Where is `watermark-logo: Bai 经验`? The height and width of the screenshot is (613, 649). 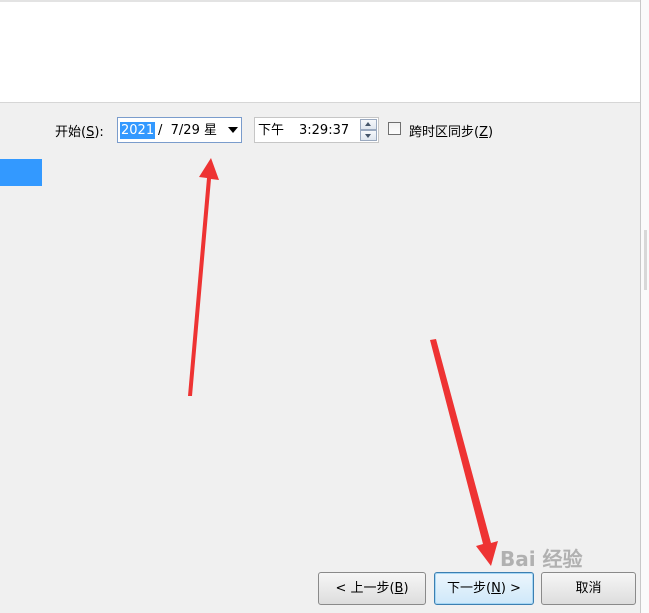
watermark-logo: Bai 经验 is located at coordinates (541, 559).